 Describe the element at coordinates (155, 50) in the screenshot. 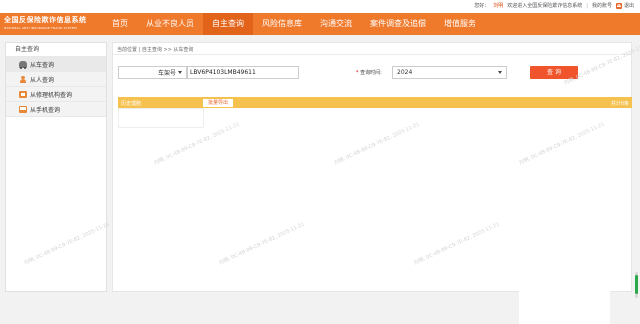

I see `breadcrumb: 当前位置 | 自主查询 >> 从车查询` at that location.